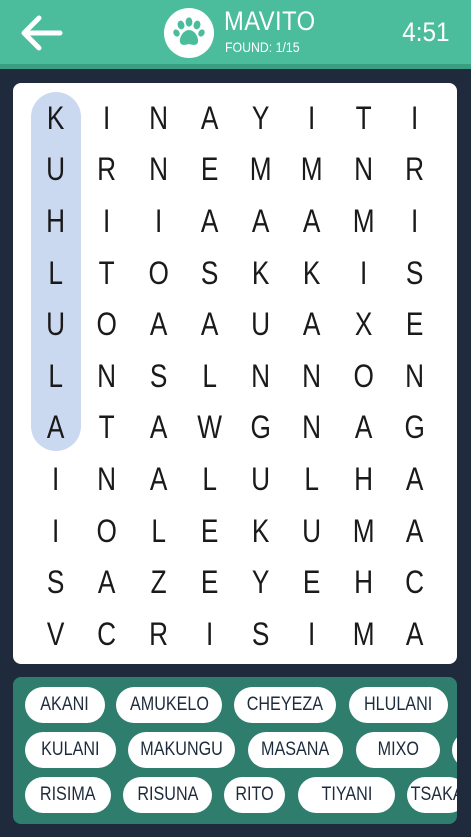  Describe the element at coordinates (167, 795) in the screenshot. I see `word-chip: RISUNA` at that location.